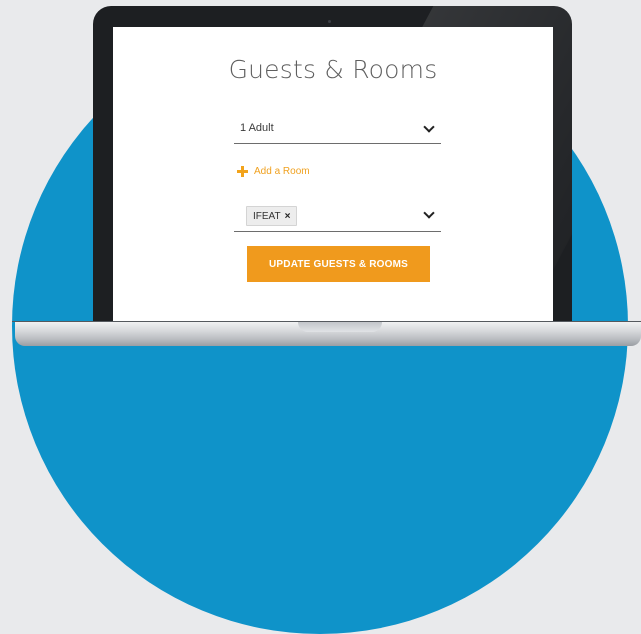 This screenshot has height=634, width=641. I want to click on laptop-base, so click(328, 334).